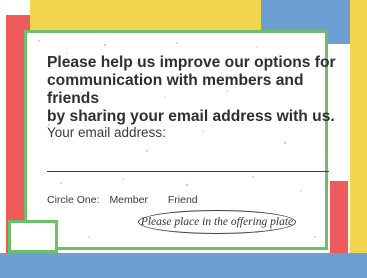  Describe the element at coordinates (191, 116) in the screenshot. I see `headline-line-3: by sharing your email address with us.` at that location.